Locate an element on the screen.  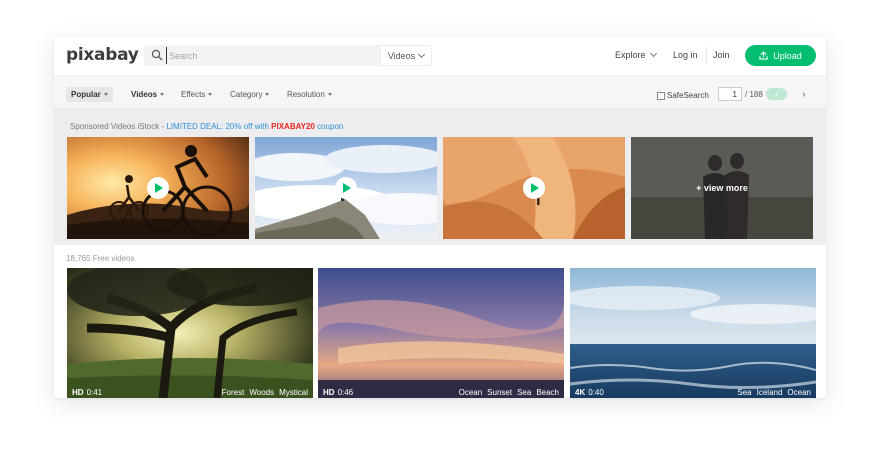
video-duration: 0:40 is located at coordinates (596, 392).